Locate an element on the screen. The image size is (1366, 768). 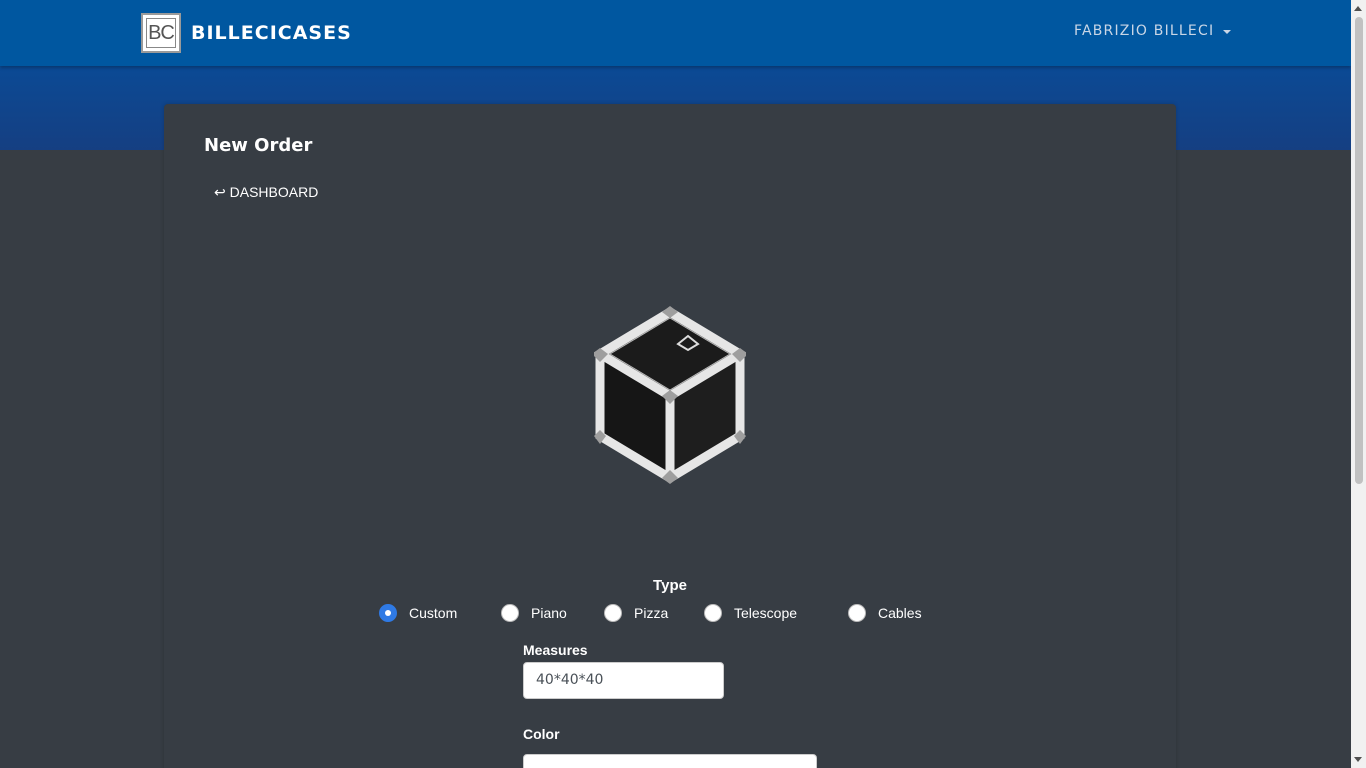
scroll-down-arrow-icon is located at coordinates (1358, 759).